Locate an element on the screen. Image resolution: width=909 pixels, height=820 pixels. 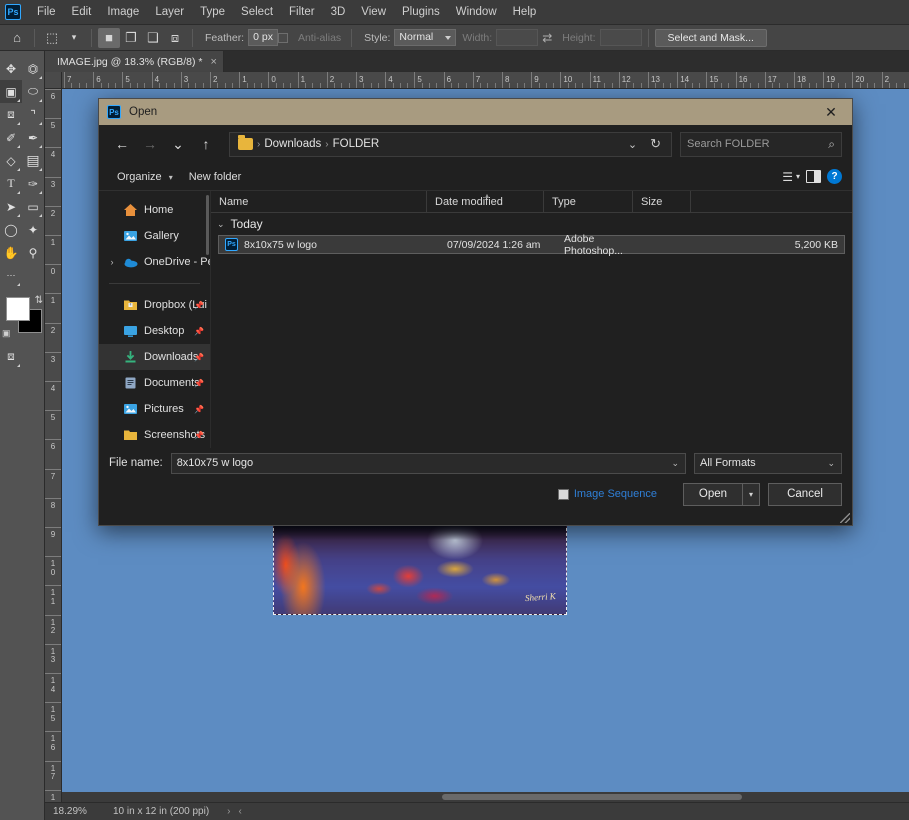
refresh-icon: ↻ is located at coordinates (655, 144).